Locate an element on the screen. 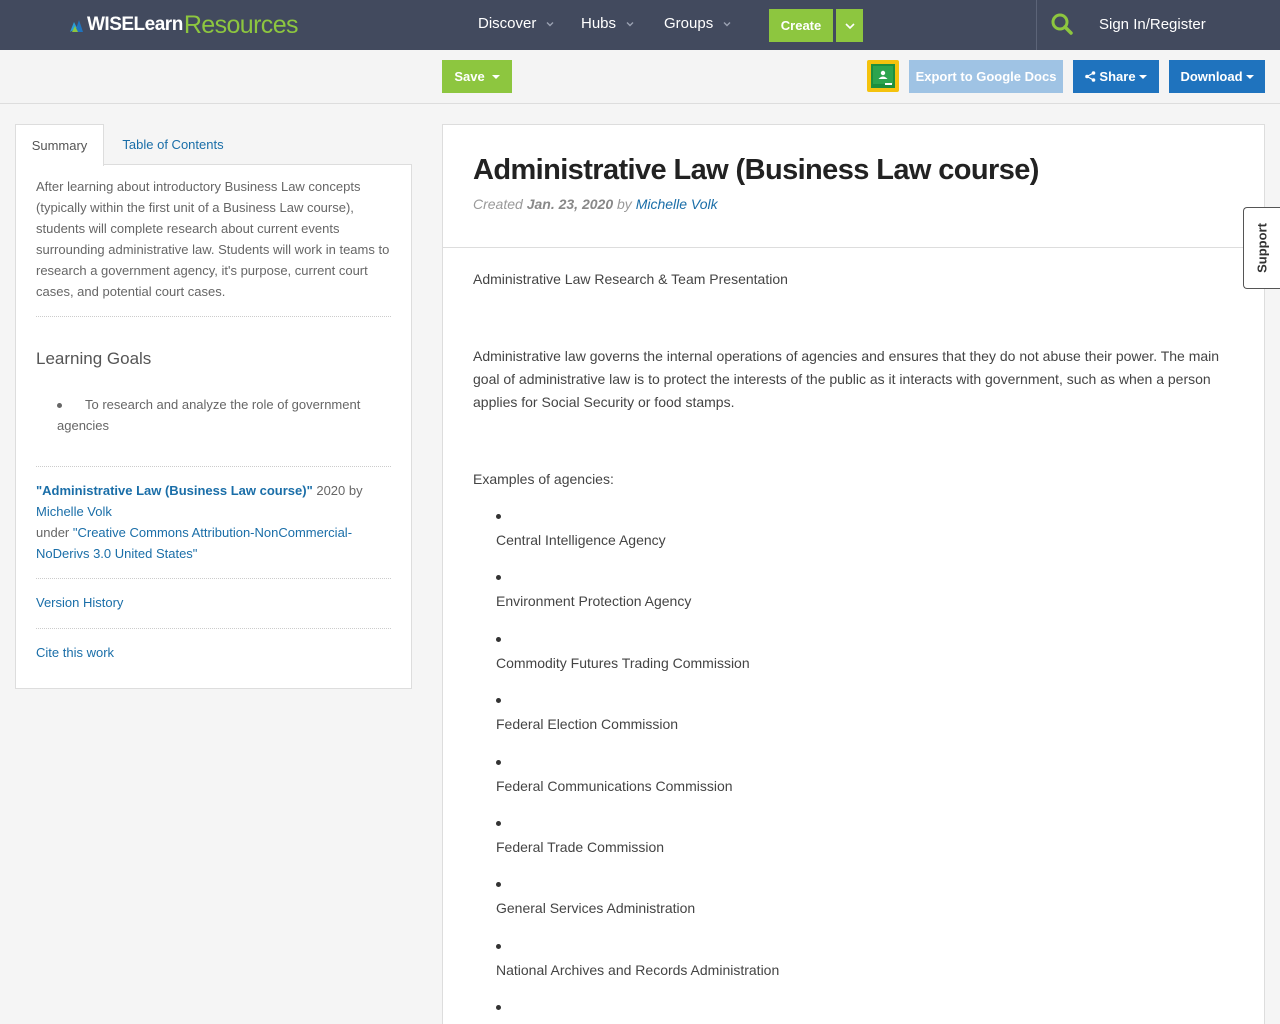  save-button: Save is located at coordinates (477, 76).